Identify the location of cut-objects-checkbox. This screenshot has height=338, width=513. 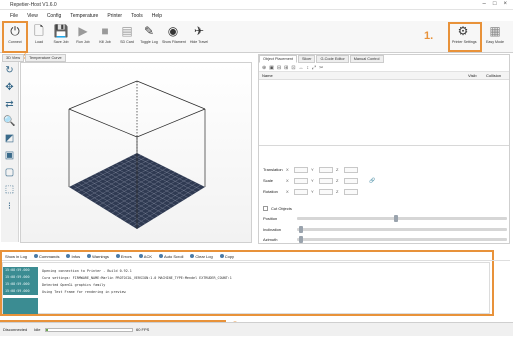
(265, 208).